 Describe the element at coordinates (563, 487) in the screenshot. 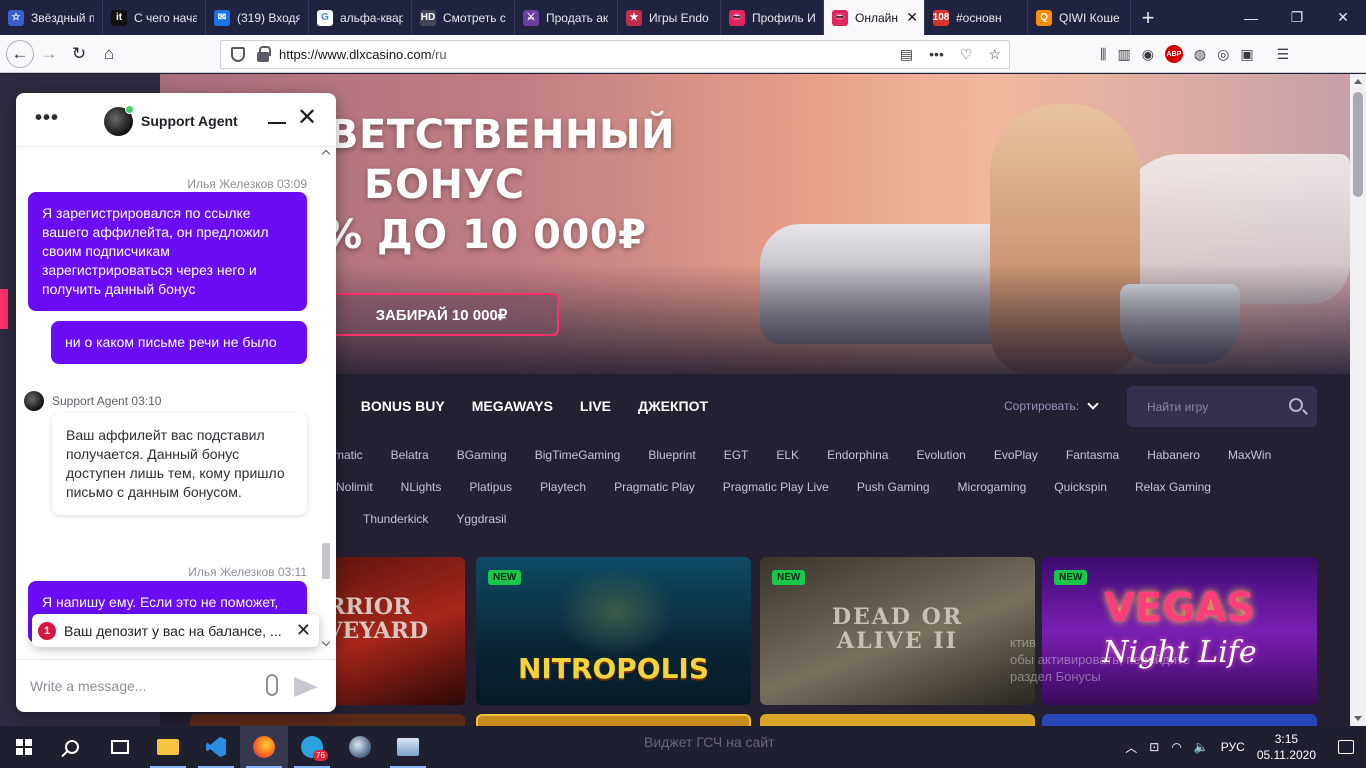

I see `provider-filter-link: Playtech` at that location.